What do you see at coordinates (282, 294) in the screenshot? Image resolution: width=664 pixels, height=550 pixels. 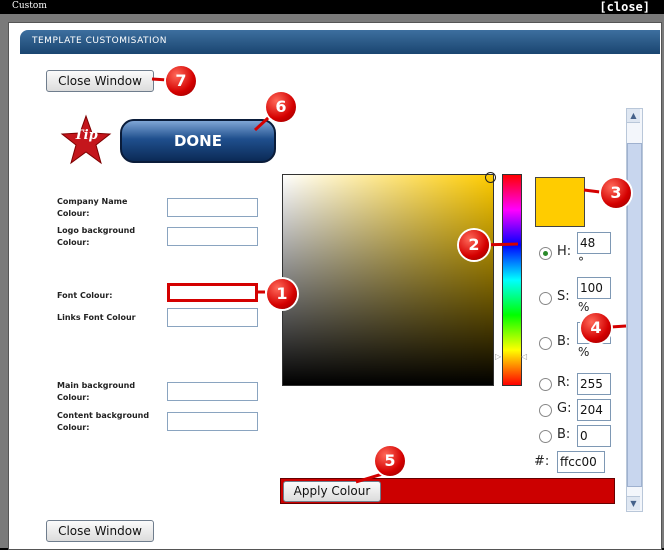 I see `annotation-marker-1: 1` at bounding box center [282, 294].